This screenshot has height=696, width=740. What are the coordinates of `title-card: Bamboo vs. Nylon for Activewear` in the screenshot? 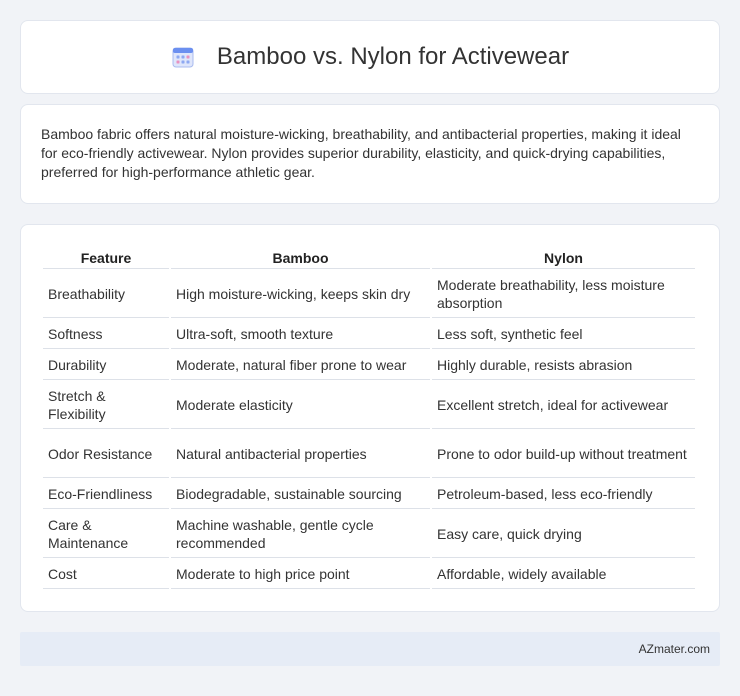 It's located at (370, 57).